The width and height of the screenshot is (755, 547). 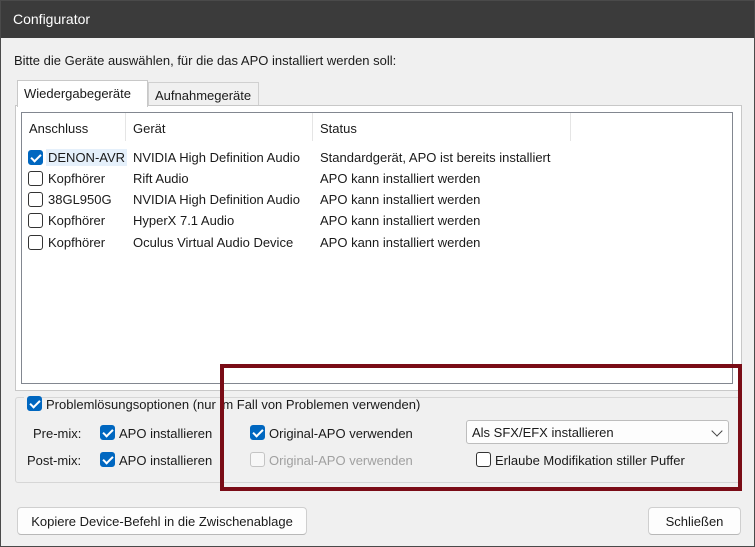 What do you see at coordinates (166, 460) in the screenshot?
I see `postmix-install-label: APO installieren` at bounding box center [166, 460].